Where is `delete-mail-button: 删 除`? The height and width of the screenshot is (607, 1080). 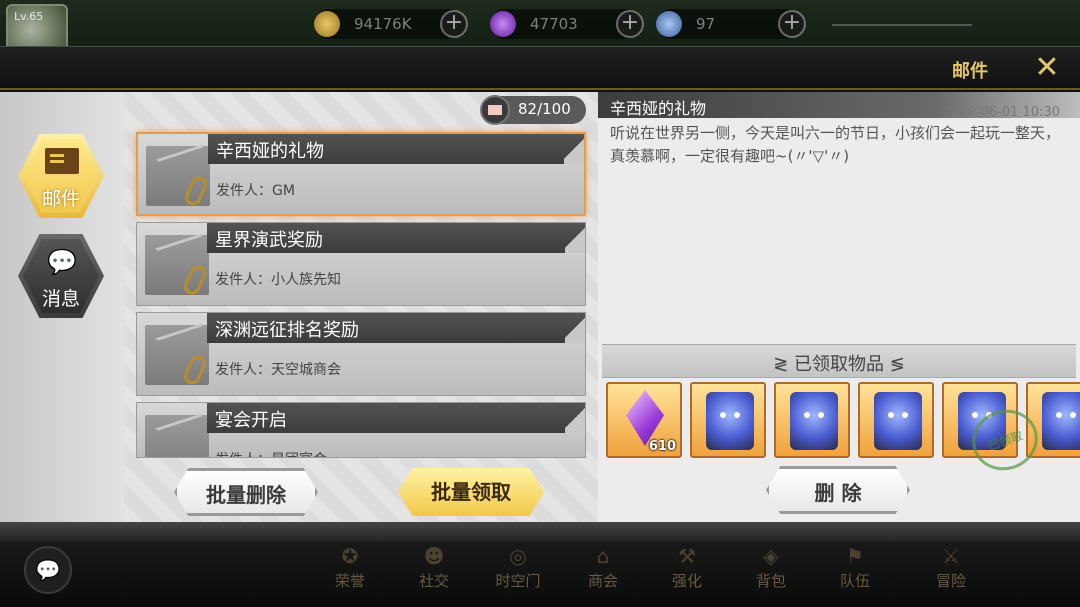
delete-mail-button: 删 除 is located at coordinates (838, 490).